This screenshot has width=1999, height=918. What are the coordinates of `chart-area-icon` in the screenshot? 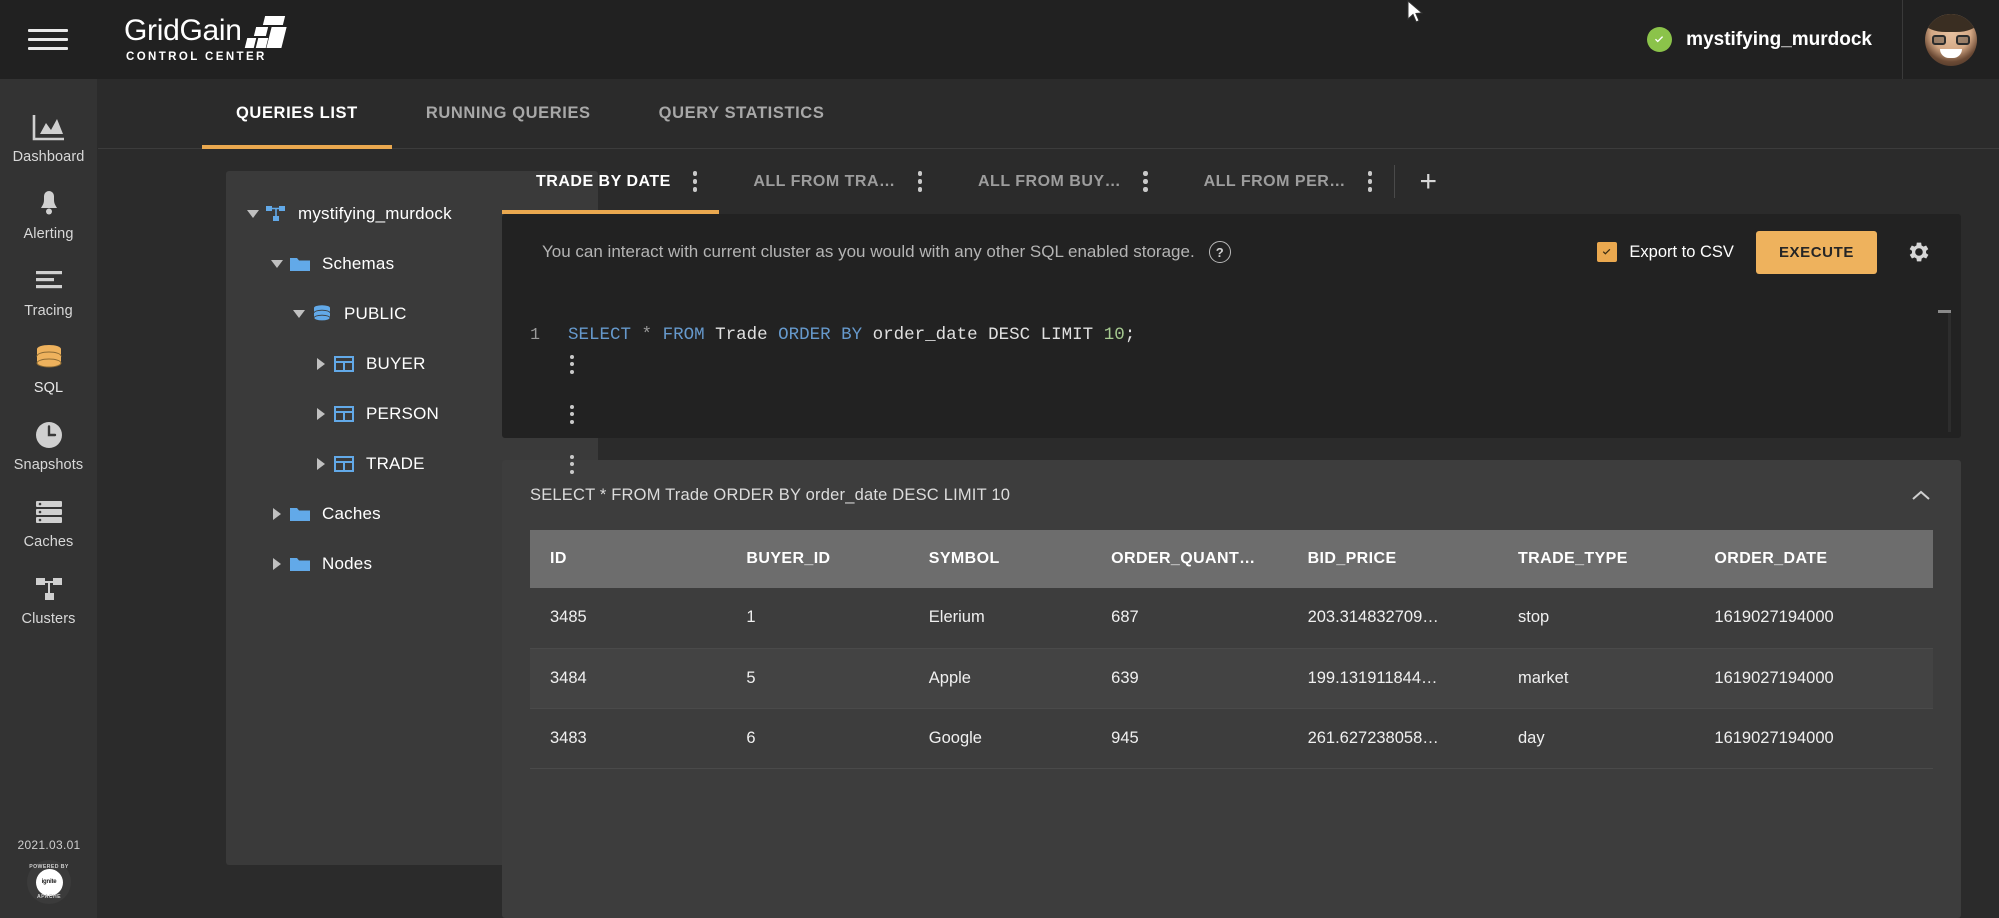 It's located at (49, 127).